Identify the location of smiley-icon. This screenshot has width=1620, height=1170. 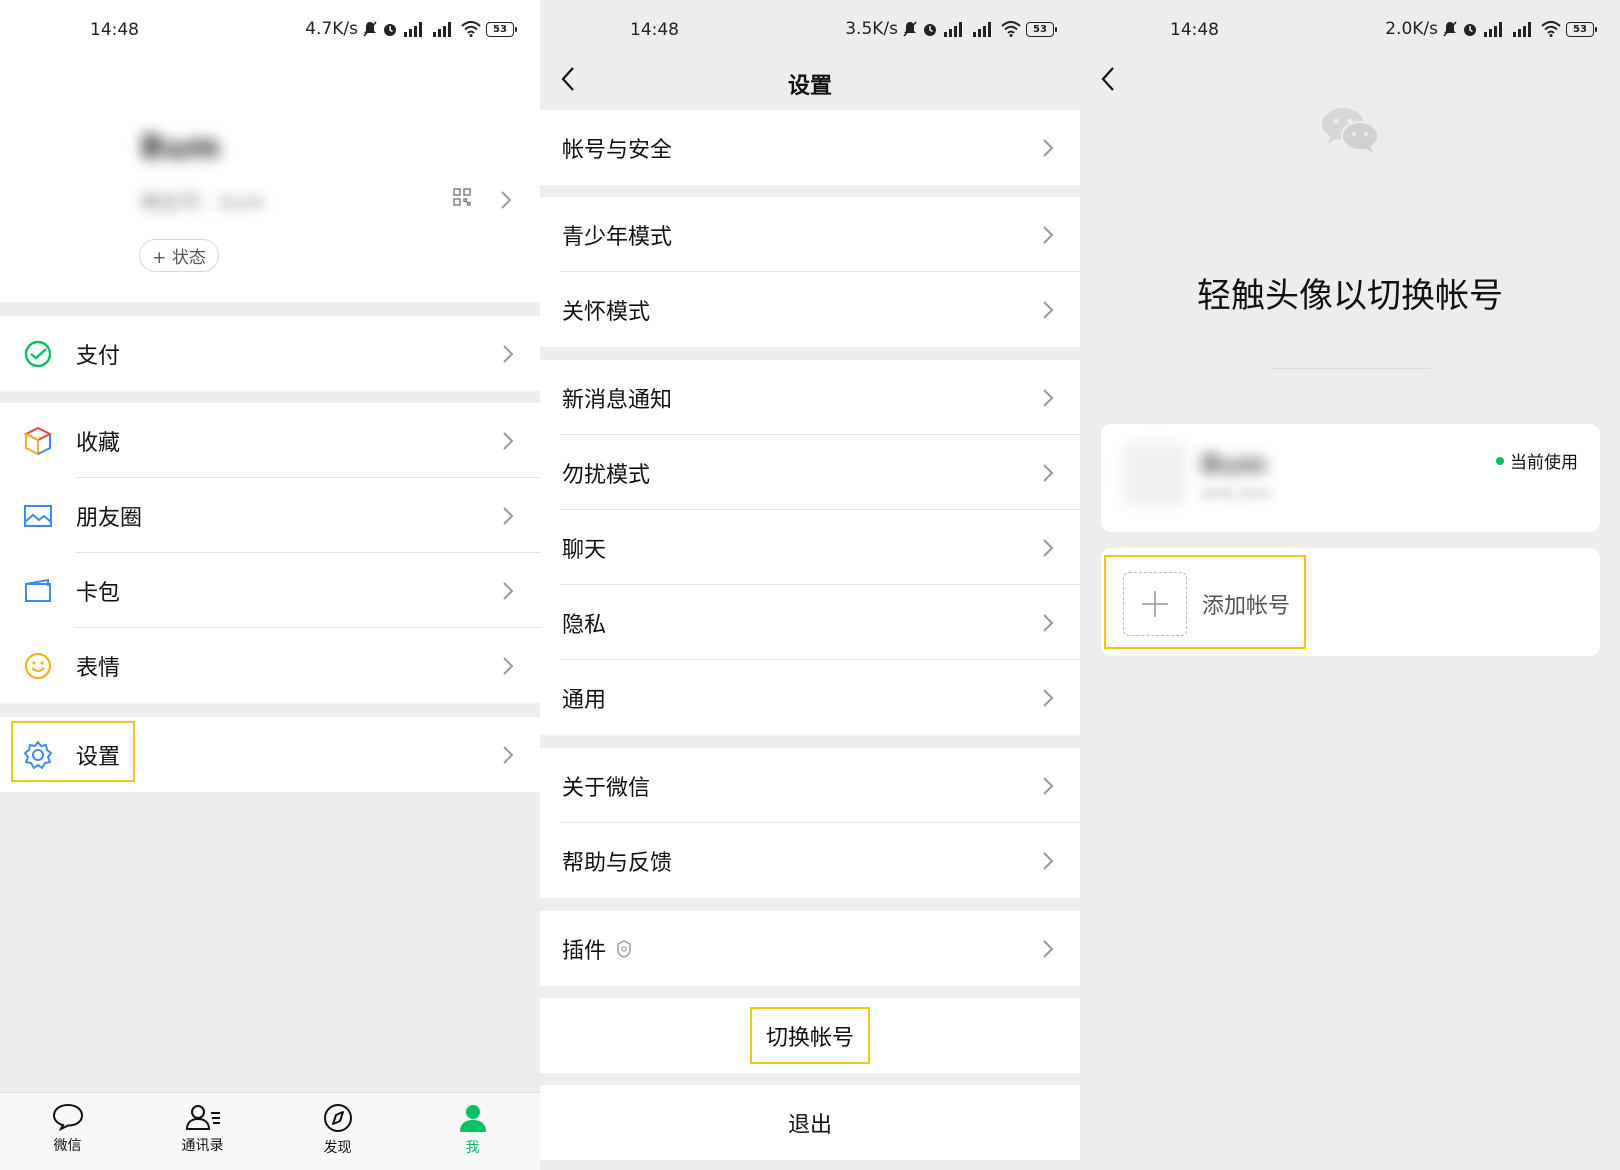
(38, 666).